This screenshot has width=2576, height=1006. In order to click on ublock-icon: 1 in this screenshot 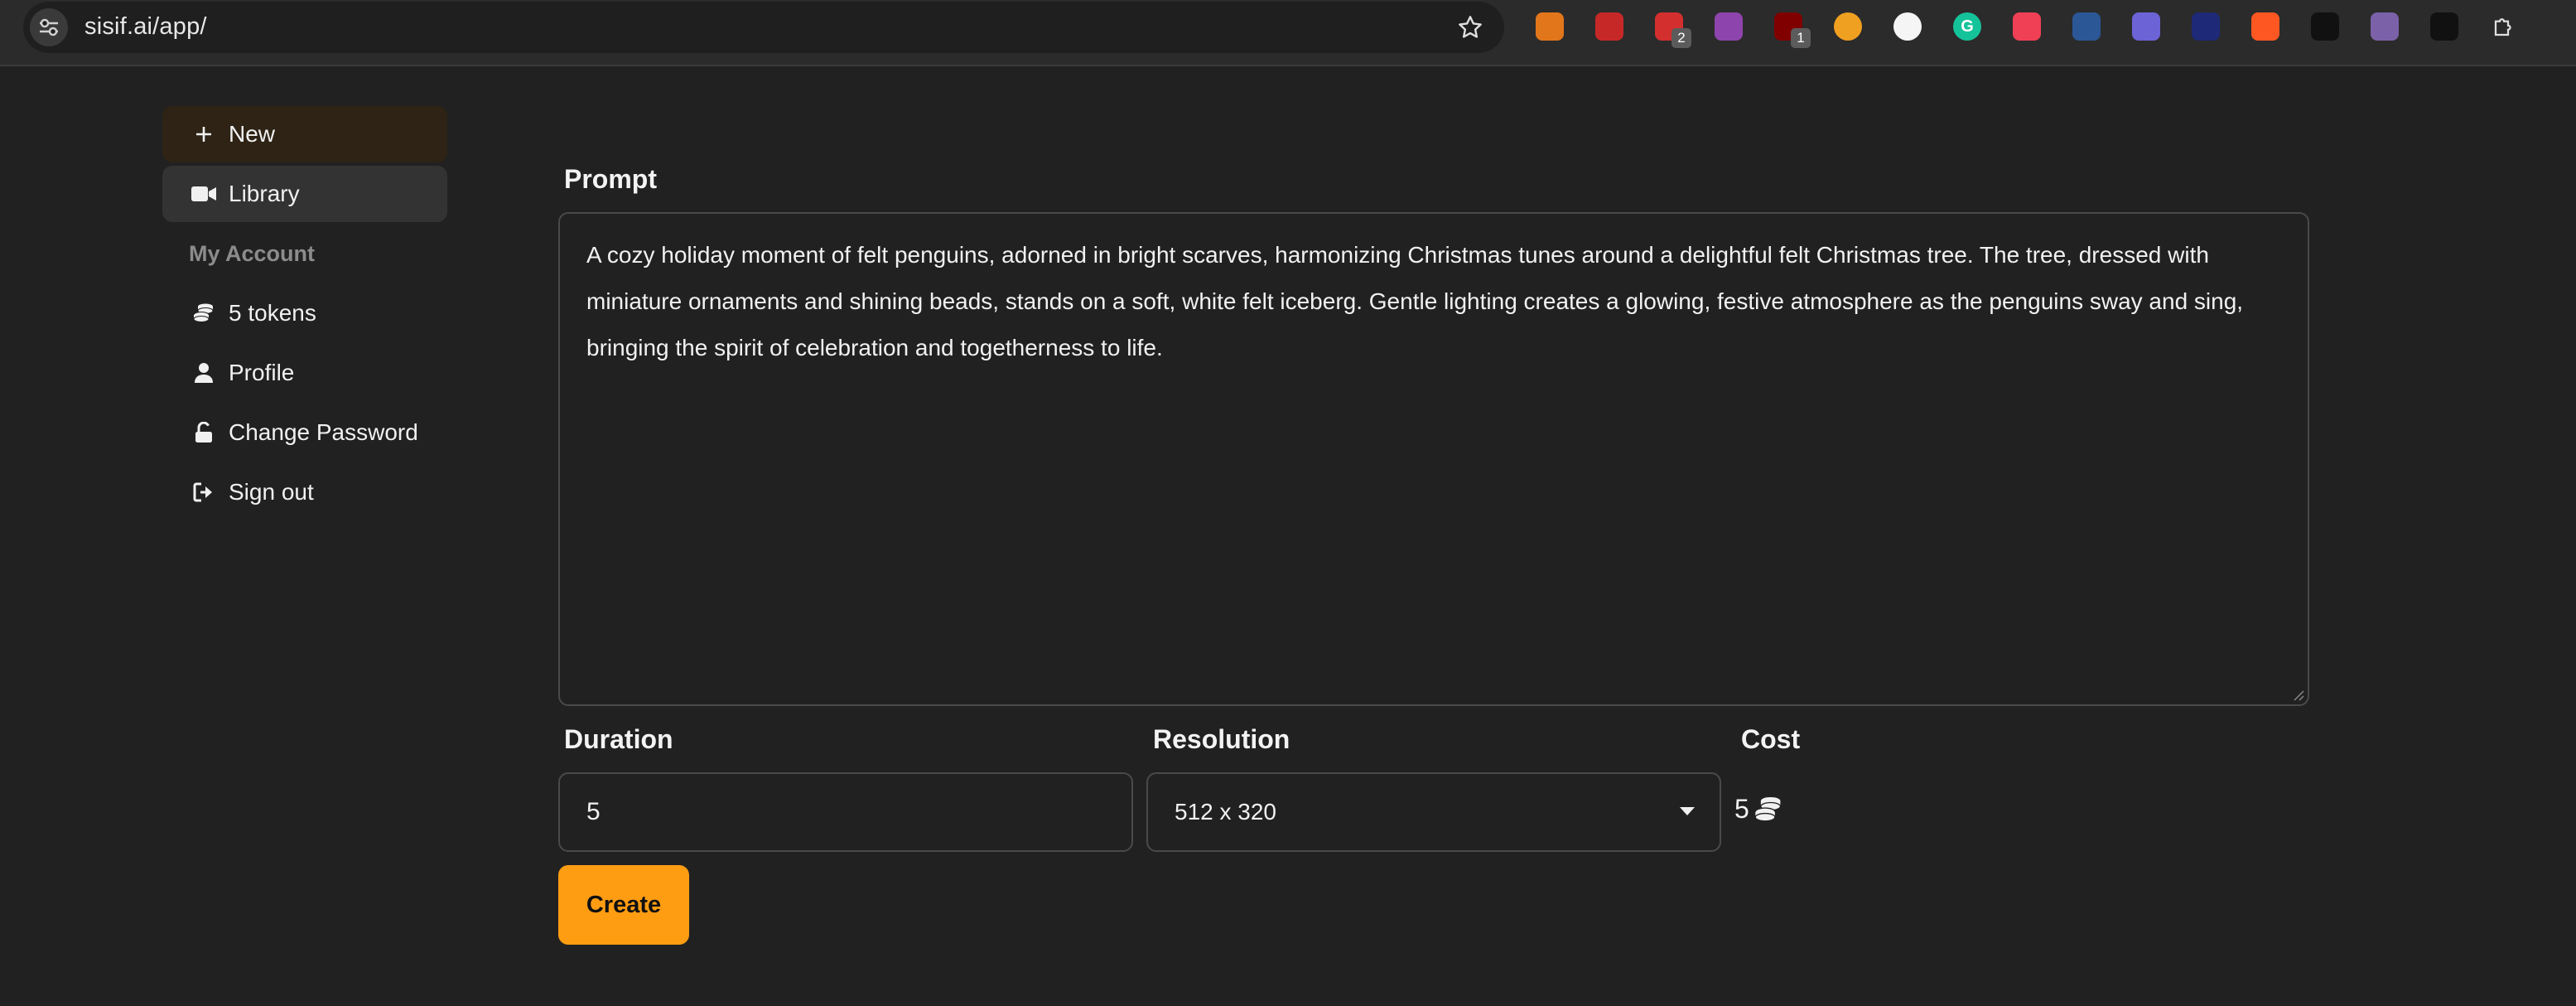, I will do `click(1790, 27)`.